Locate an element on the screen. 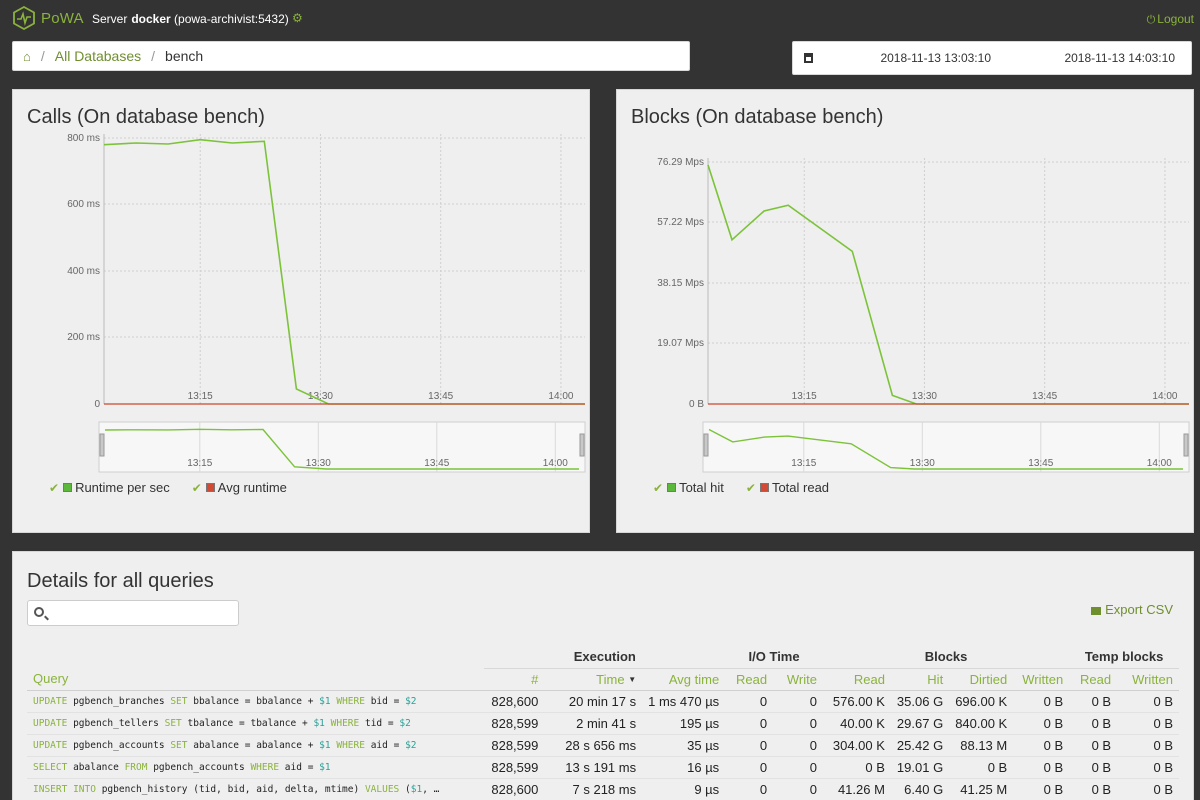 The width and height of the screenshot is (1200, 800). cell-calls: 828,599 is located at coordinates (514, 723).